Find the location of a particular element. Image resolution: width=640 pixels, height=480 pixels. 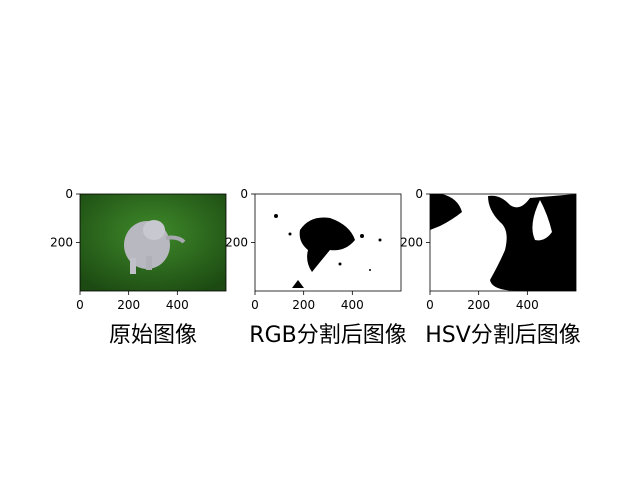

rgb-mask-image is located at coordinates (328, 242).